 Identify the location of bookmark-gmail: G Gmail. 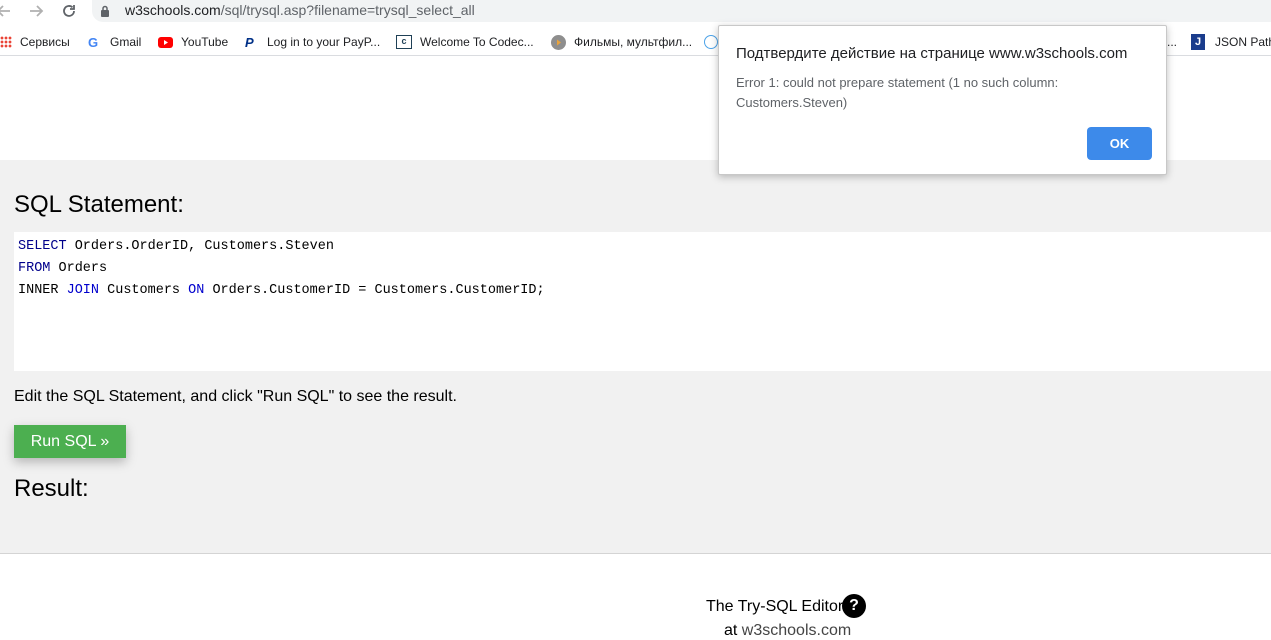
(114, 42).